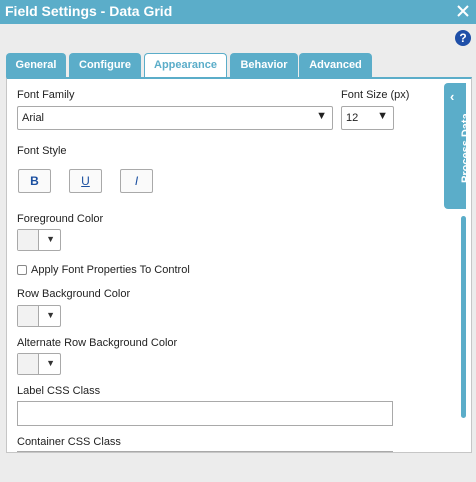 This screenshot has height=482, width=476. I want to click on chevron-left-icon: ‹, so click(452, 96).